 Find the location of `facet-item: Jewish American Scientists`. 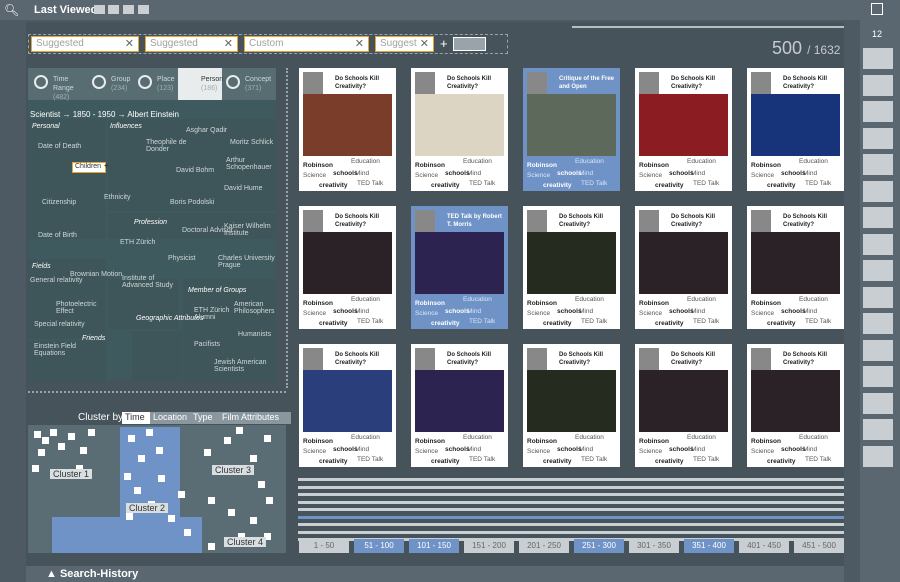

facet-item: Jewish American Scientists is located at coordinates (243, 366).